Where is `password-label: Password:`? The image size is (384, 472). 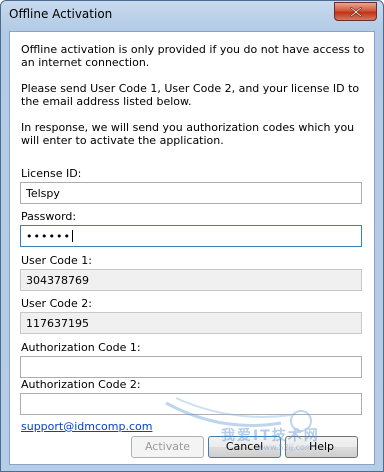
password-label: Password: is located at coordinates (49, 216).